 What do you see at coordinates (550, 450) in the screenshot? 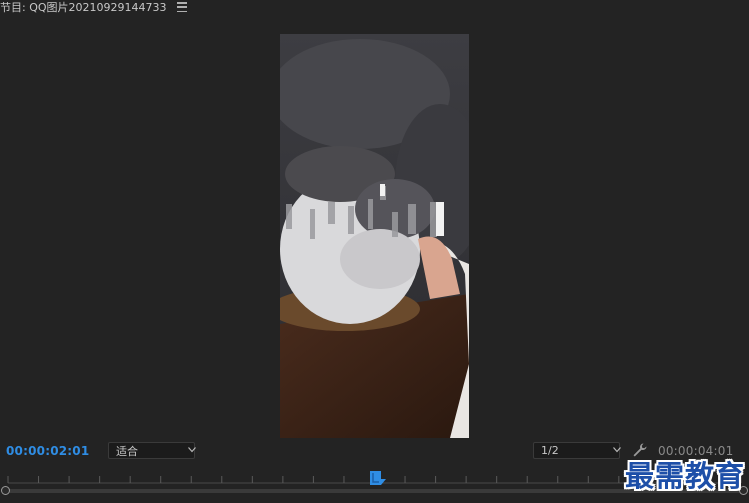
I see `resolution-value: 1/2` at bounding box center [550, 450].